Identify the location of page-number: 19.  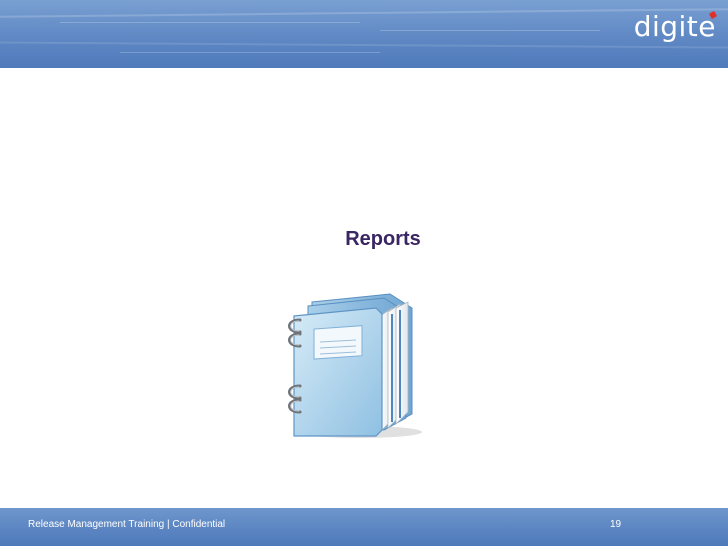
(616, 524).